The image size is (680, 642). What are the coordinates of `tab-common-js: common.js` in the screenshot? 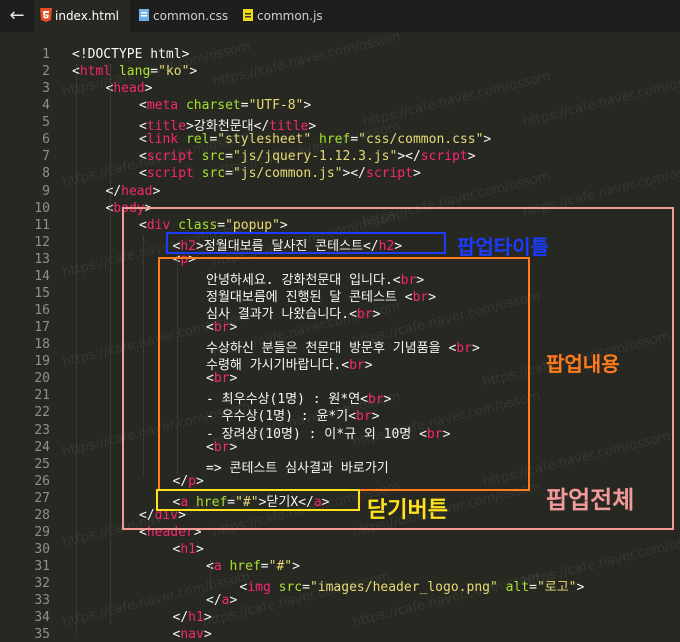 It's located at (283, 16).